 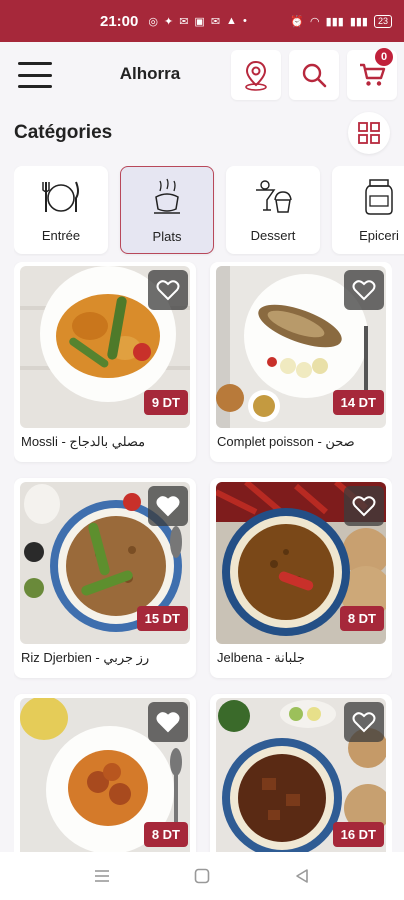 I want to click on search-icon, so click(x=314, y=75).